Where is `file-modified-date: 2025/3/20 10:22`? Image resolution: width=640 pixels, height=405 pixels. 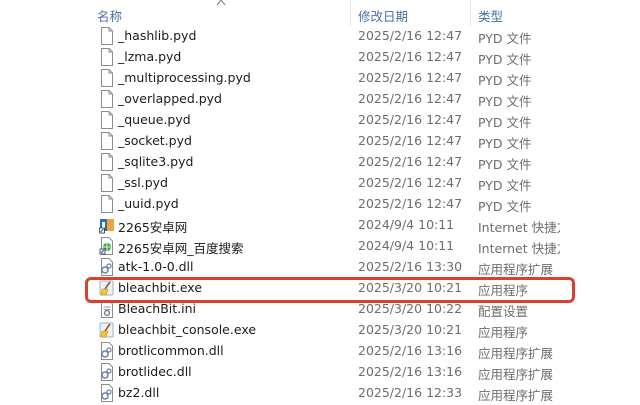
file-modified-date: 2025/3/20 10:22 is located at coordinates (410, 308).